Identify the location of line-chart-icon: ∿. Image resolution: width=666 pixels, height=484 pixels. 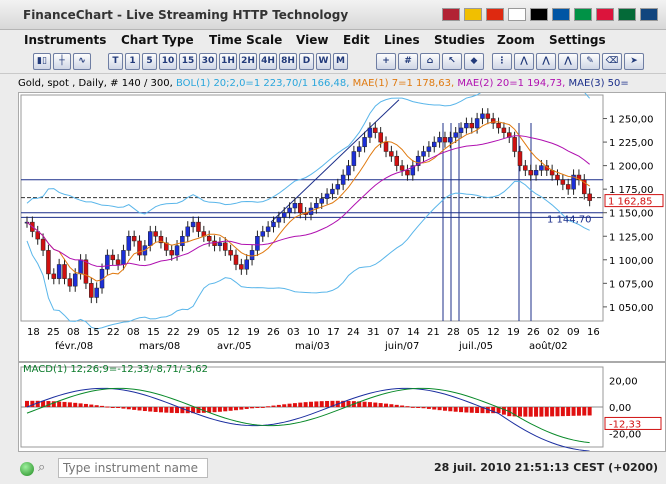
(82, 61).